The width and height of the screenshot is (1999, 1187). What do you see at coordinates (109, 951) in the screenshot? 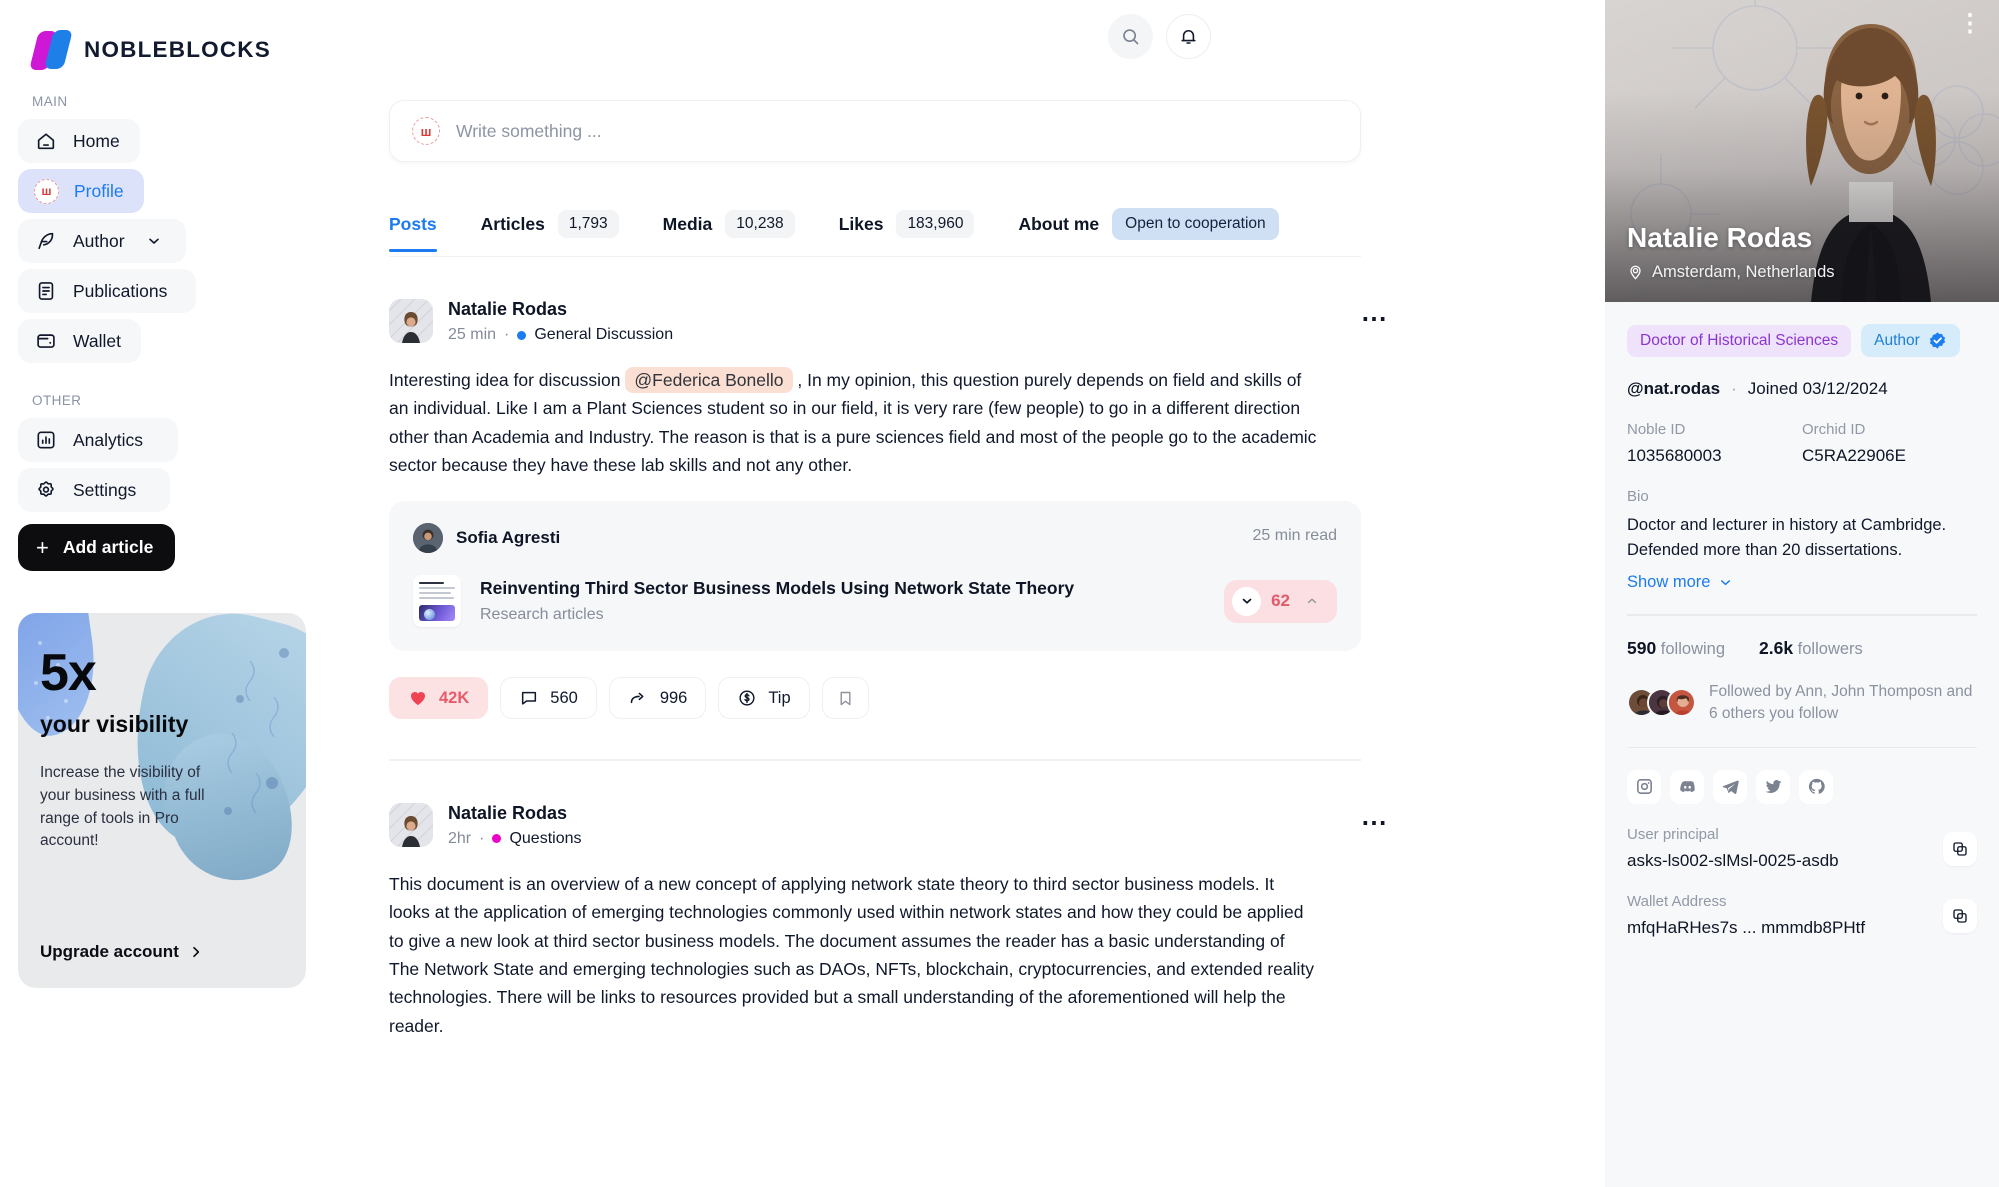
I see `upgrade-account-label: Upgrade account` at bounding box center [109, 951].